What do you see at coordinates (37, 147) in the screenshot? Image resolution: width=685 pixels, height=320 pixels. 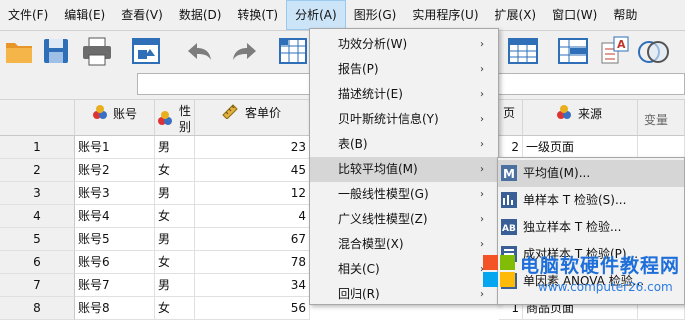 I see `row-number: 1` at bounding box center [37, 147].